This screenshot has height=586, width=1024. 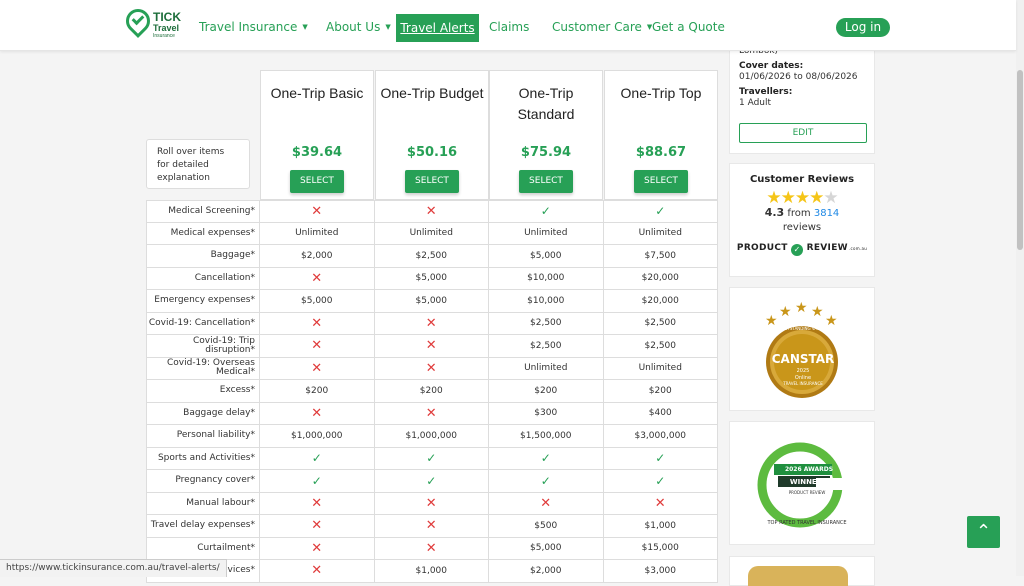 What do you see at coordinates (802, 179) in the screenshot?
I see `reviews-title: Customer Reviews` at bounding box center [802, 179].